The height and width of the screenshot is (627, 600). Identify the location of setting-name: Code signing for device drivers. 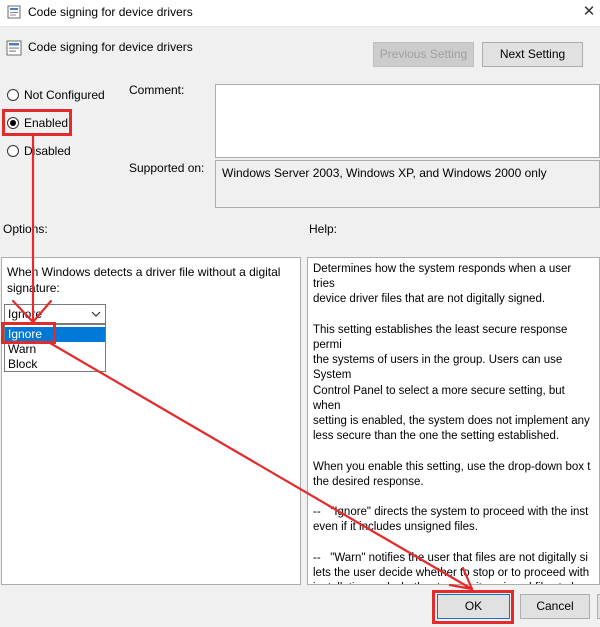
(110, 47).